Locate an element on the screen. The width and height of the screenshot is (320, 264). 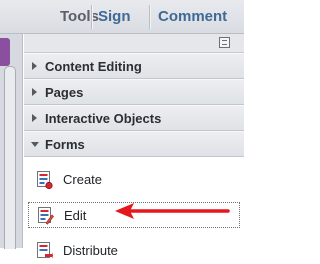
panel-header is located at coordinates (134, 43).